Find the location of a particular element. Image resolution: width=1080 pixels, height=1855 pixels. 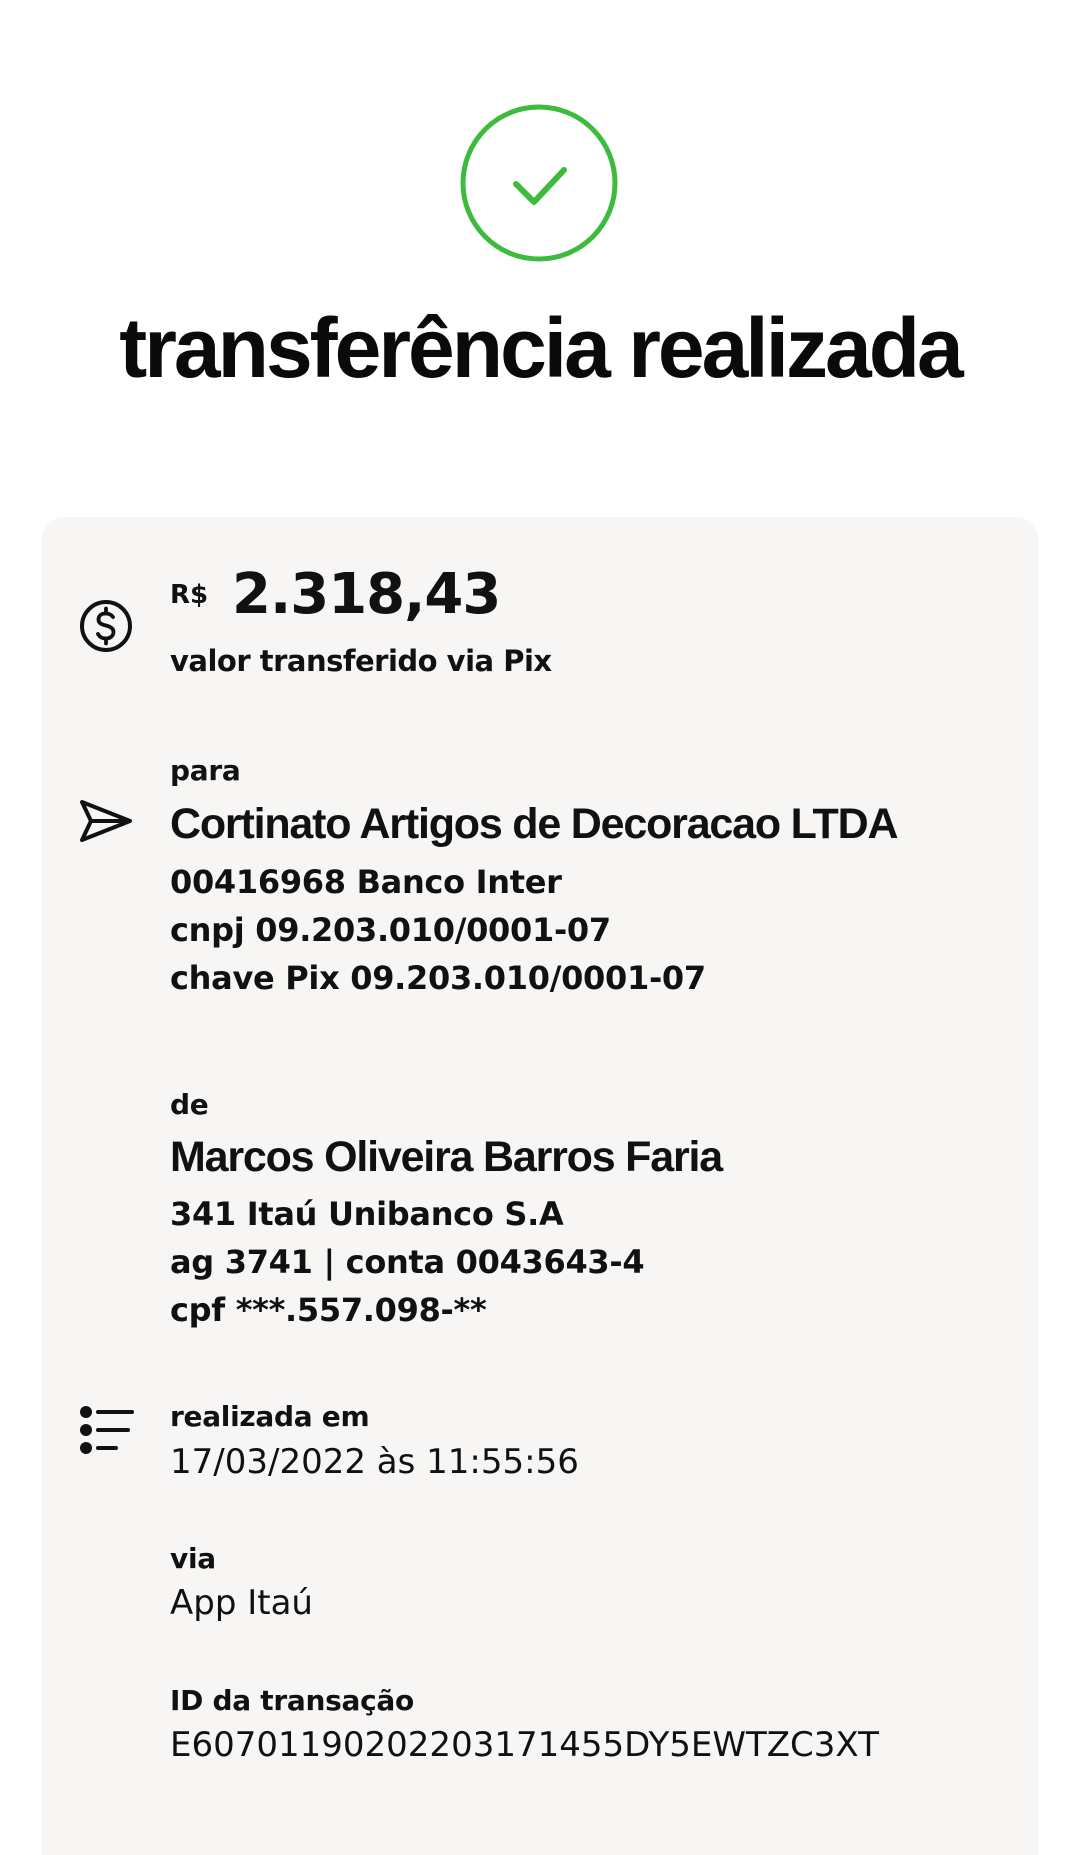

transaction-id-value: E60701190202203171455DY5EWTZC3XT is located at coordinates (524, 1745).